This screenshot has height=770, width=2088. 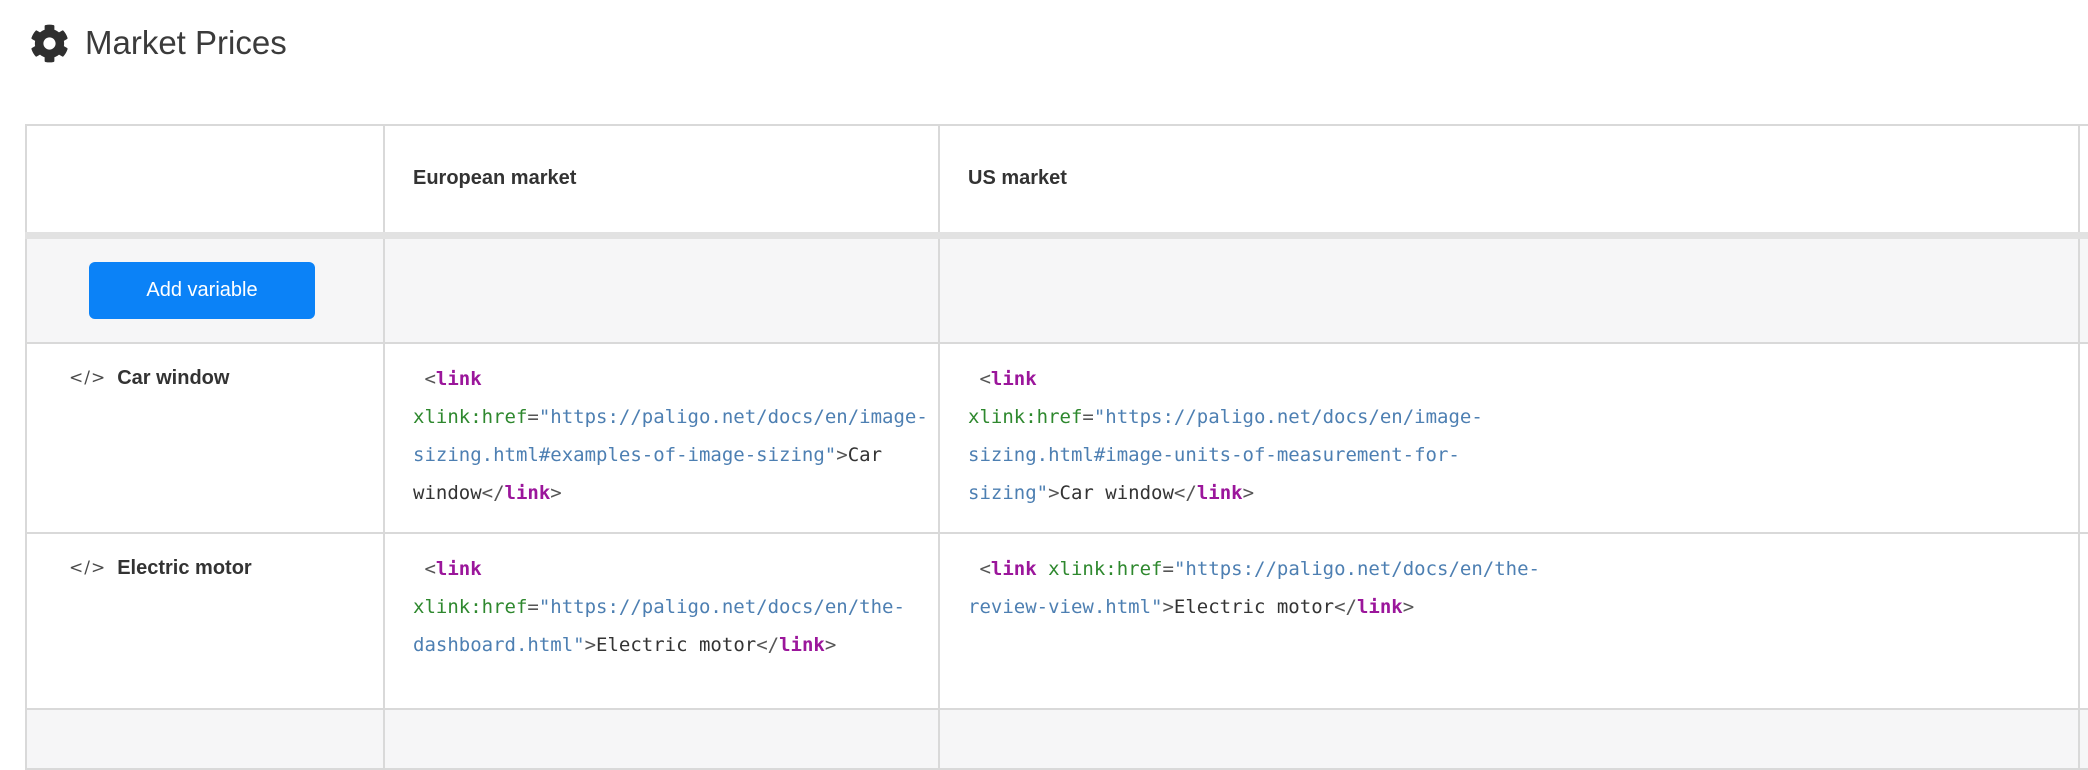 I want to click on next-row-clipped, so click(x=1056, y=739).